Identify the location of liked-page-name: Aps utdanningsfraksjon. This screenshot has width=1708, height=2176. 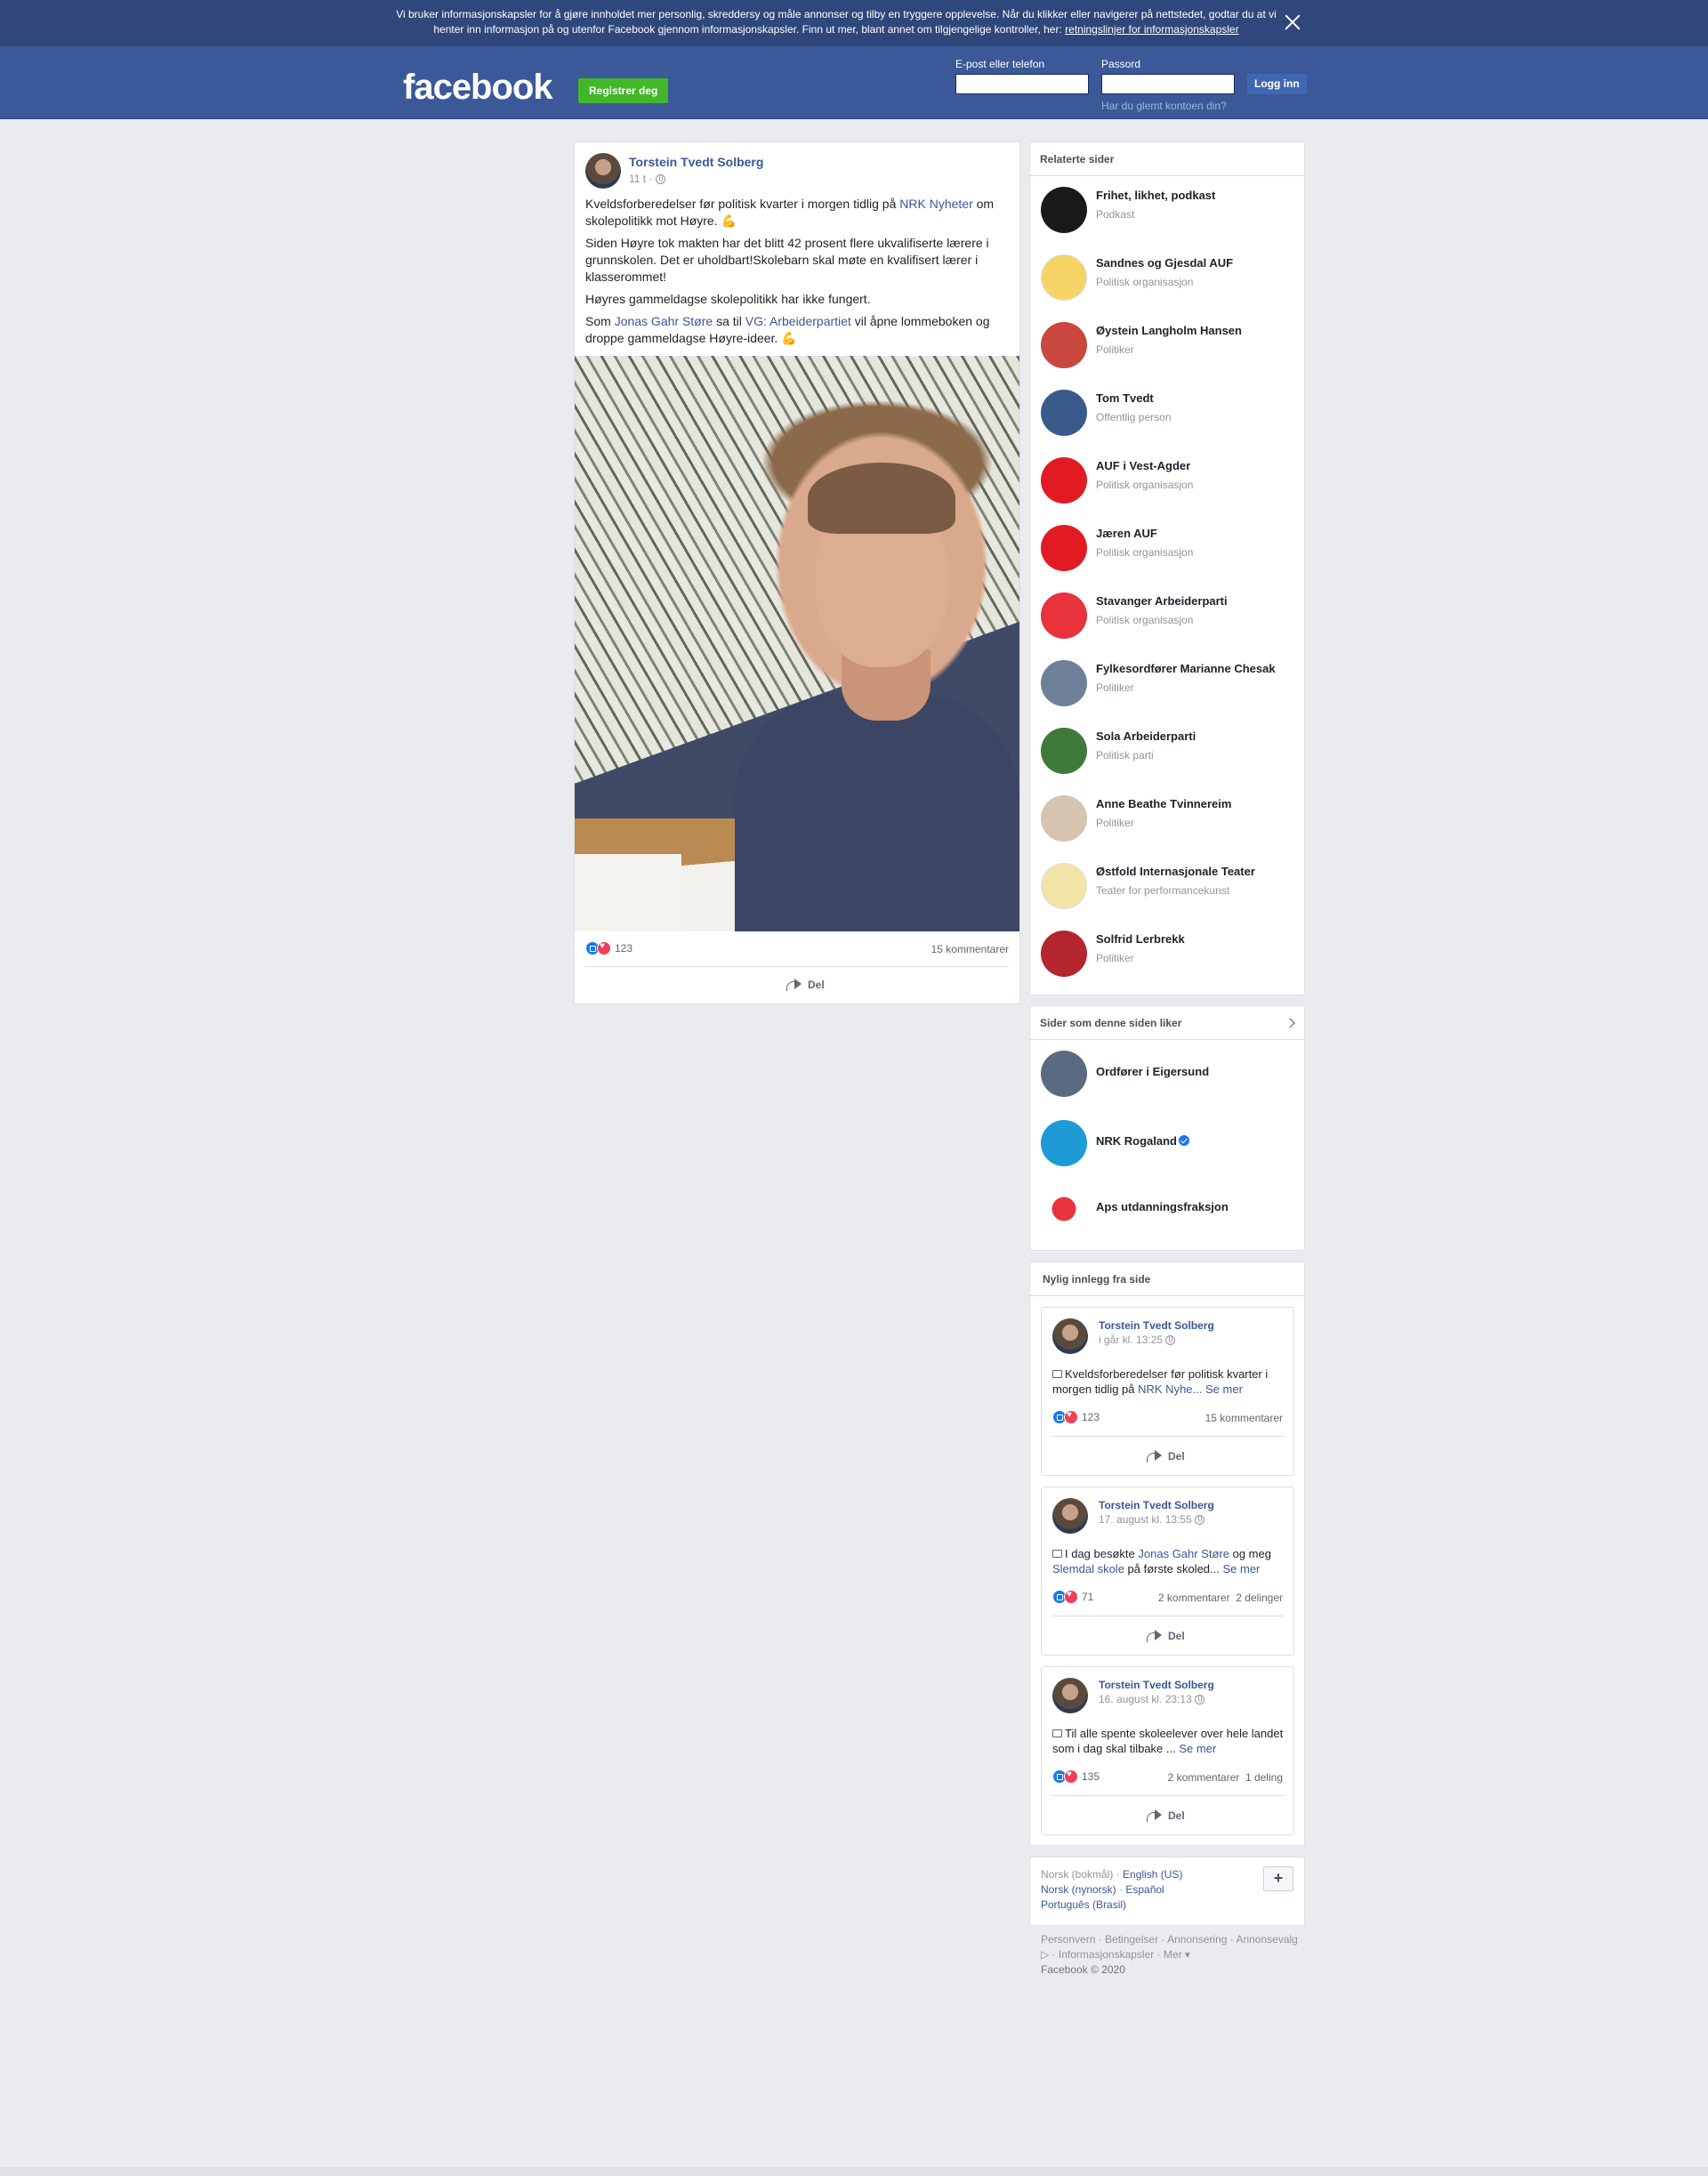
(1162, 1206).